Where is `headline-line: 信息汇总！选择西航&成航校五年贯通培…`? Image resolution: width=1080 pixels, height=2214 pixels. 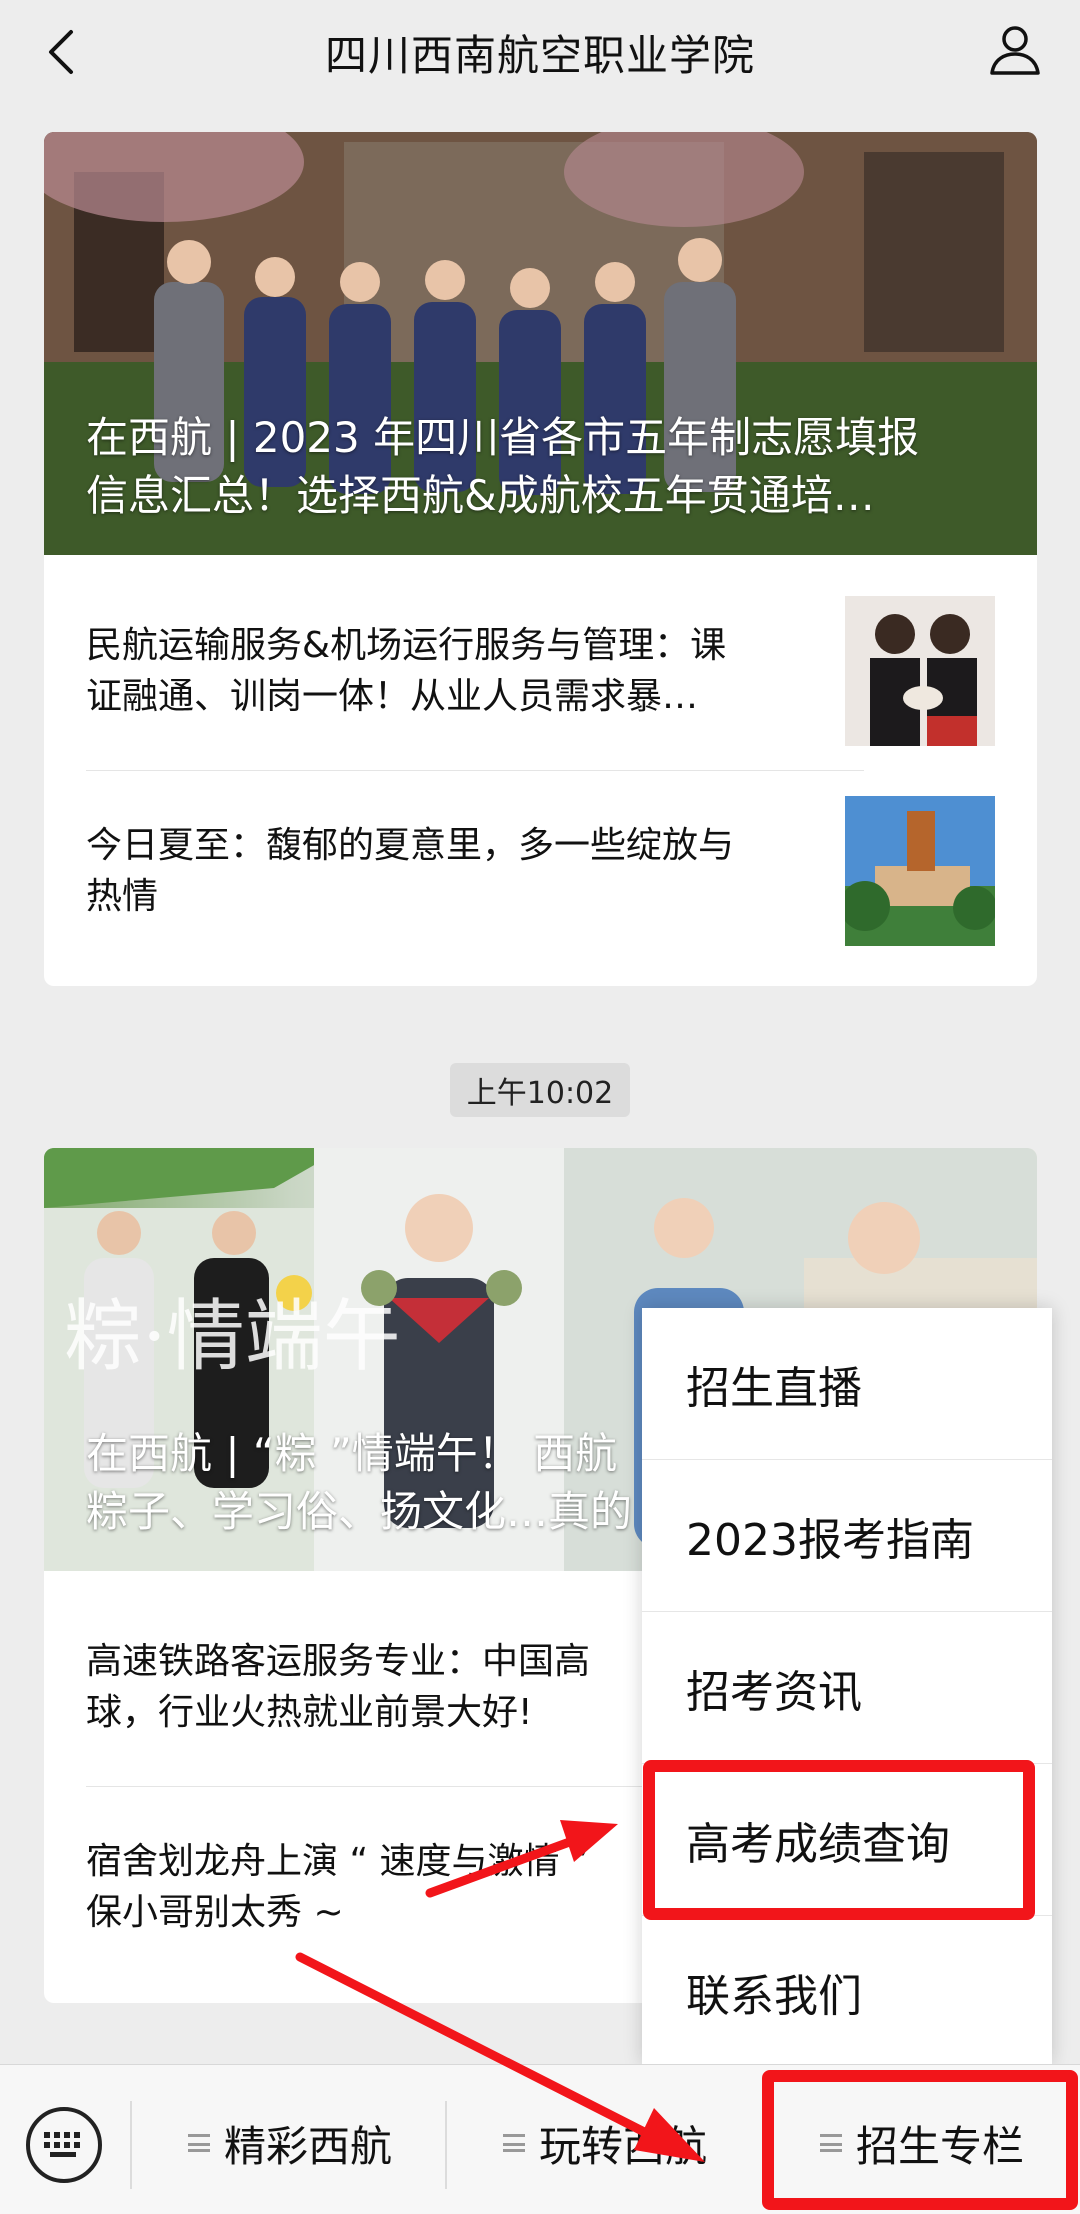
headline-line: 信息汇总！选择西航&成航校五年贯通培… is located at coordinates (480, 495).